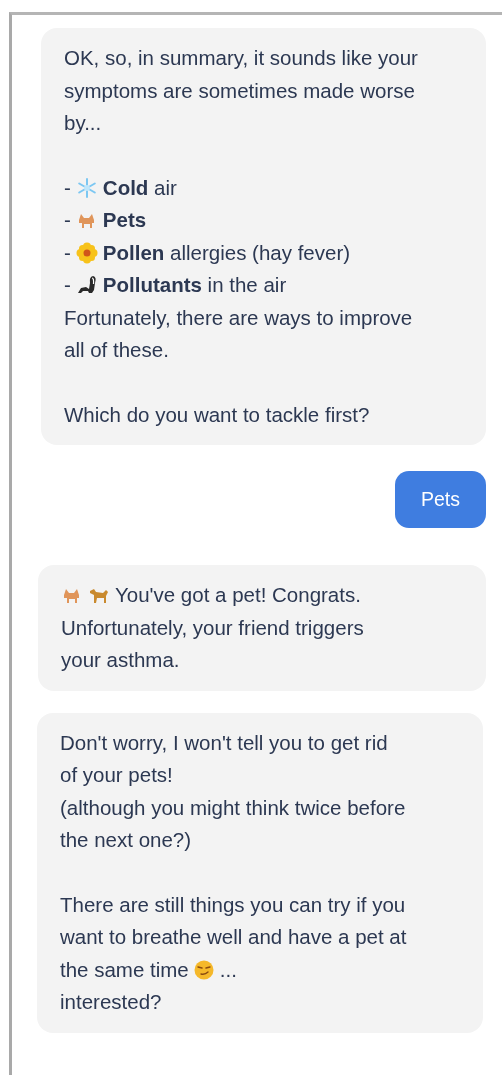 This screenshot has width=502, height=1075. I want to click on message-text: OK, so, in summary, it sounds like your, so click(241, 58).